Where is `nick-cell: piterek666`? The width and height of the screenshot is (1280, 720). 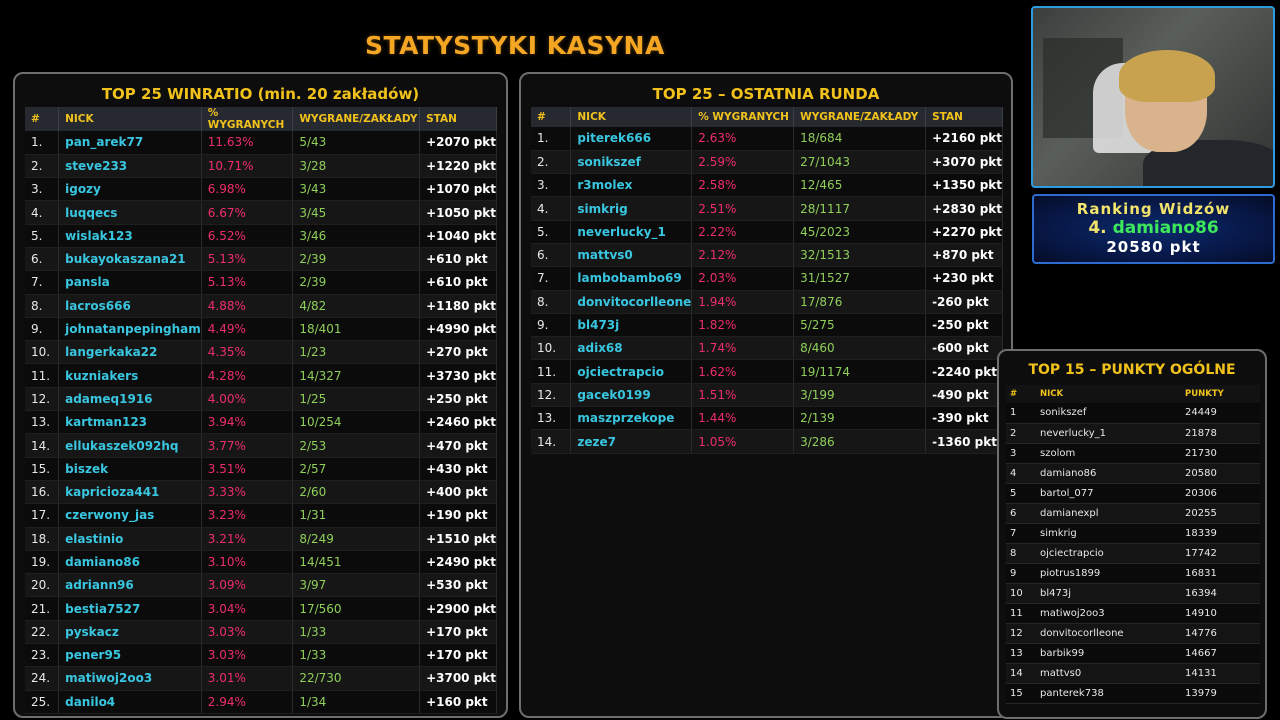
nick-cell: piterek666 is located at coordinates (631, 139).